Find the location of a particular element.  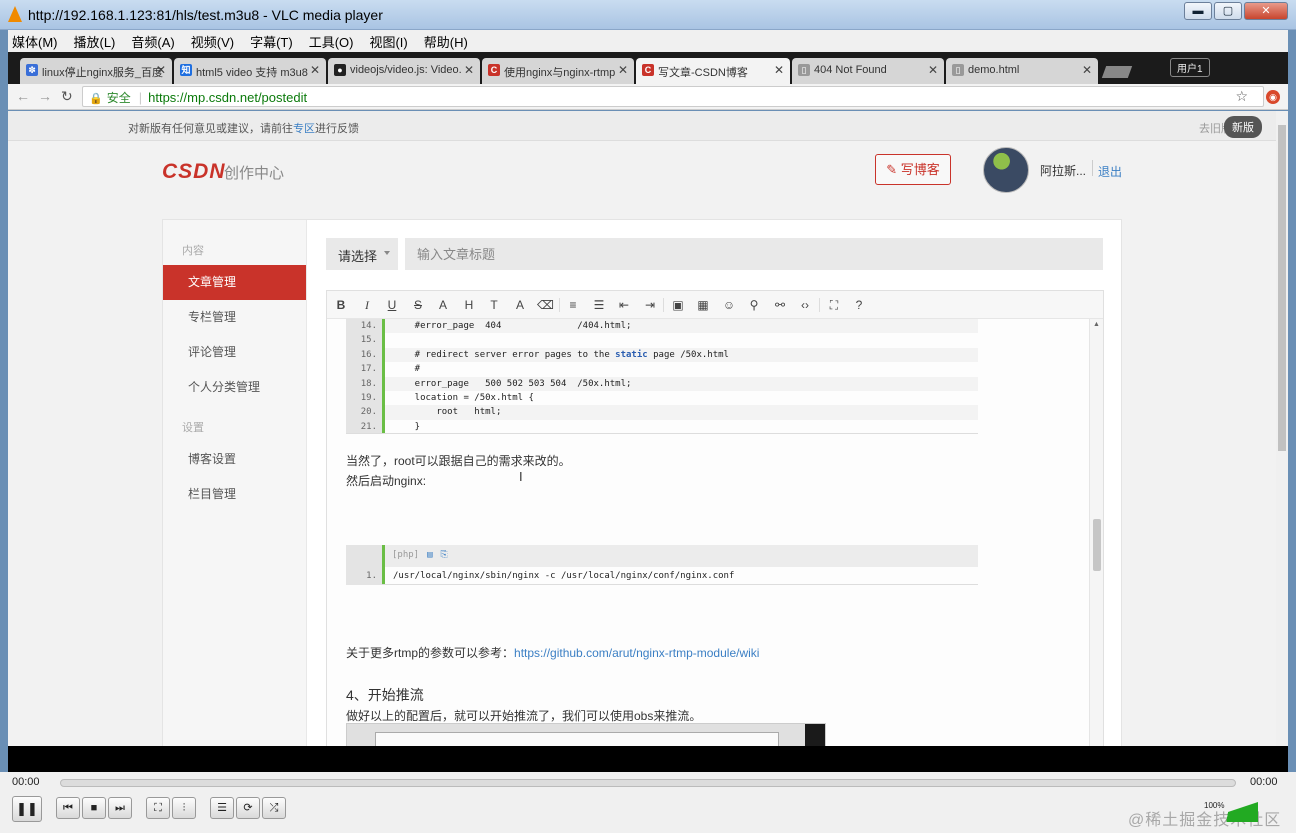

new-version-badge: 新版 is located at coordinates (1243, 127).